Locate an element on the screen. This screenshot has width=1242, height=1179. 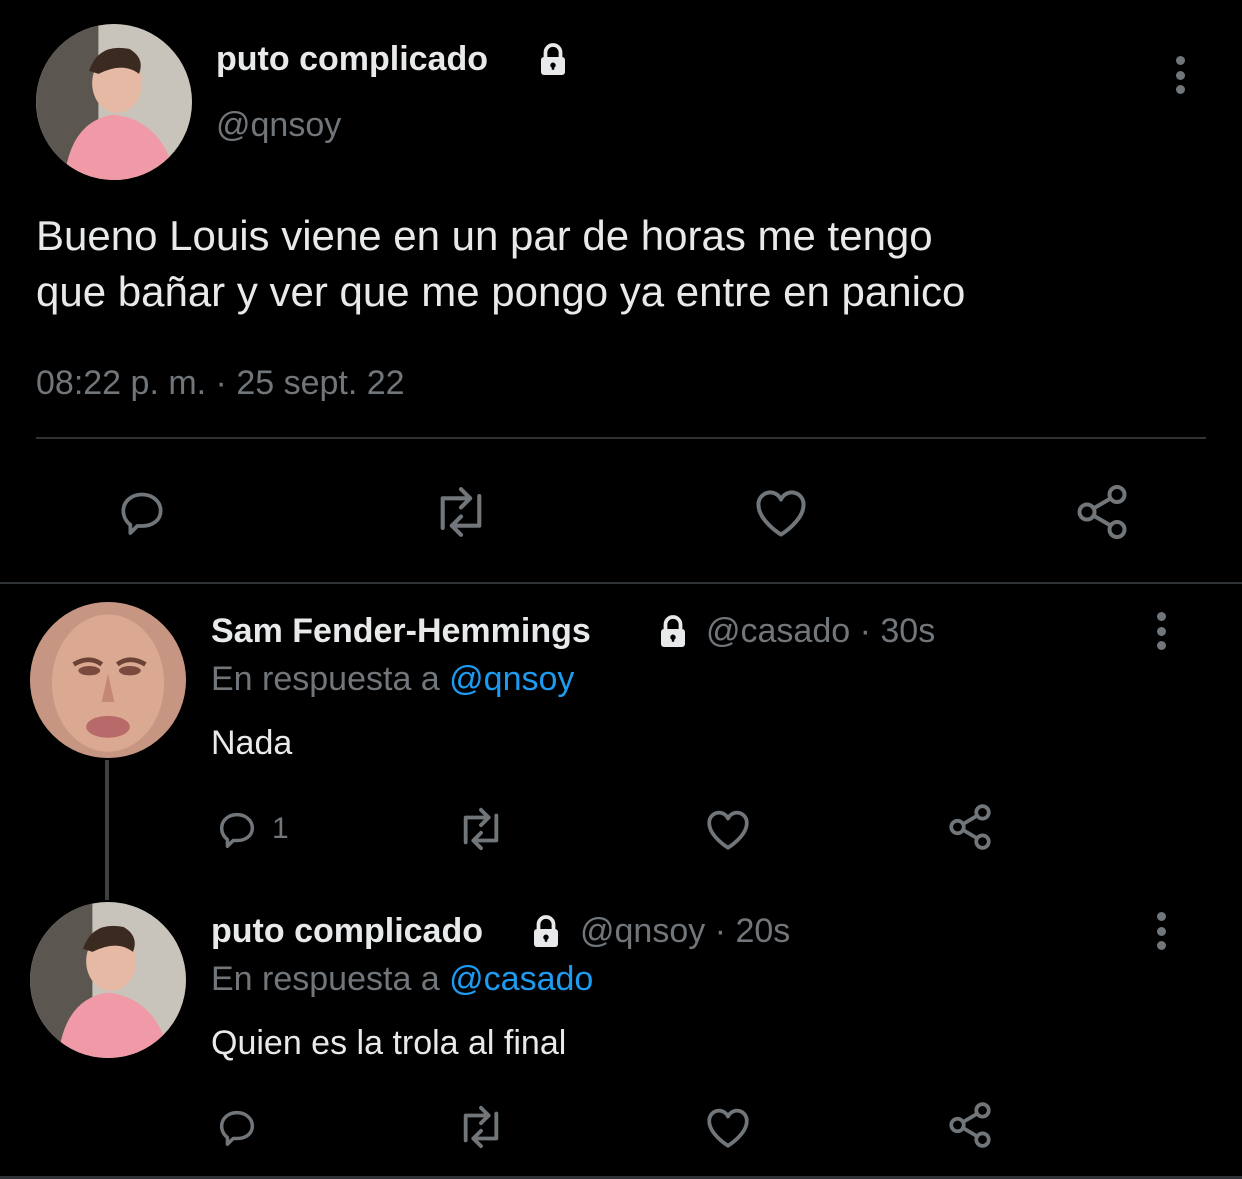
timestamp: 08:22 p. m. · 25 sept. 22 is located at coordinates (220, 383).